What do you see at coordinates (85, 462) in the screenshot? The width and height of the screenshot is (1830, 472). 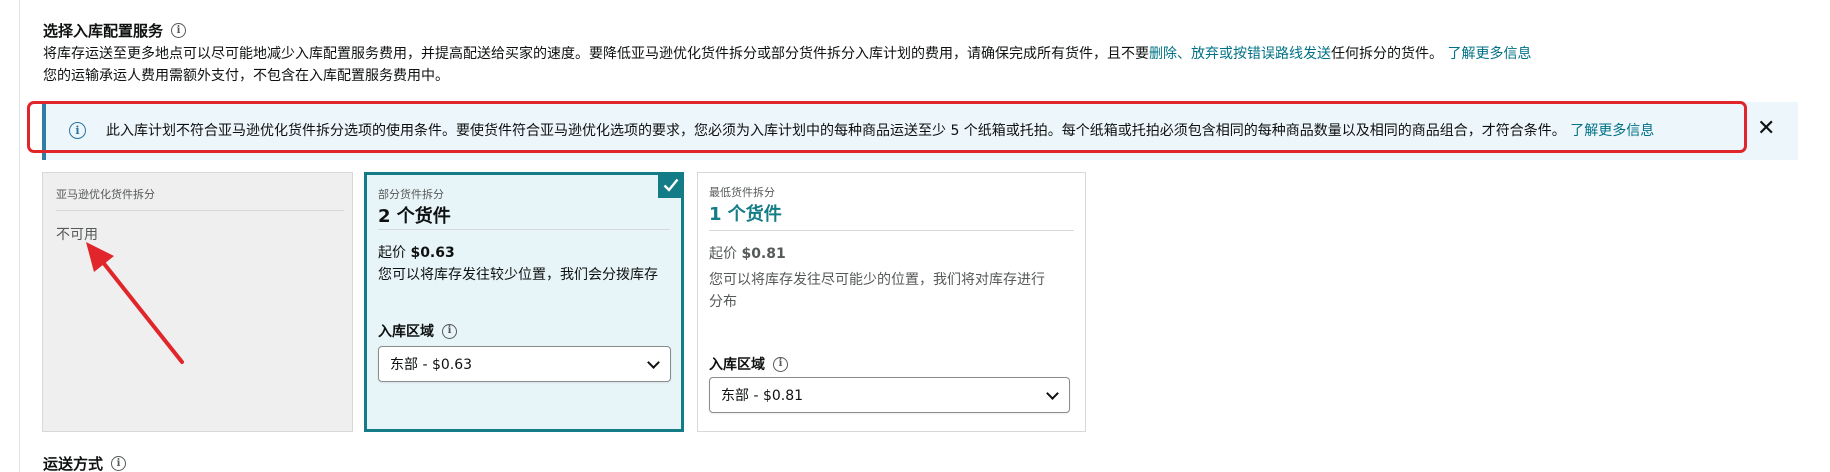 I see `shipping-method-title: 运送方式 i` at bounding box center [85, 462].